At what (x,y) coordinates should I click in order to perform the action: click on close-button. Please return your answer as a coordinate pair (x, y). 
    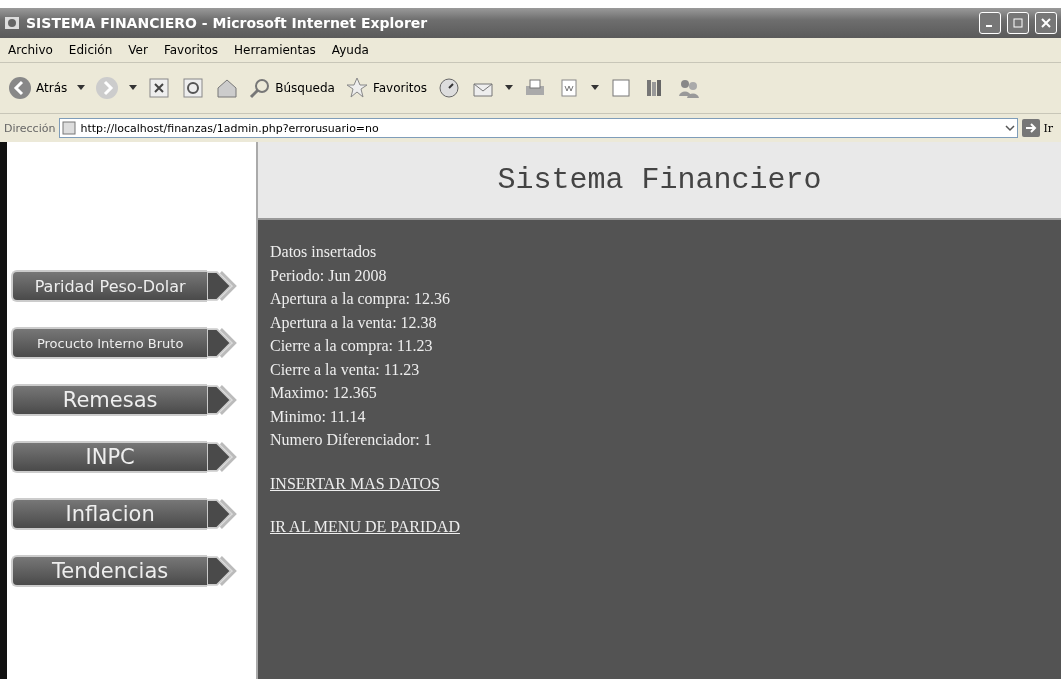
    Looking at the image, I should click on (1046, 23).